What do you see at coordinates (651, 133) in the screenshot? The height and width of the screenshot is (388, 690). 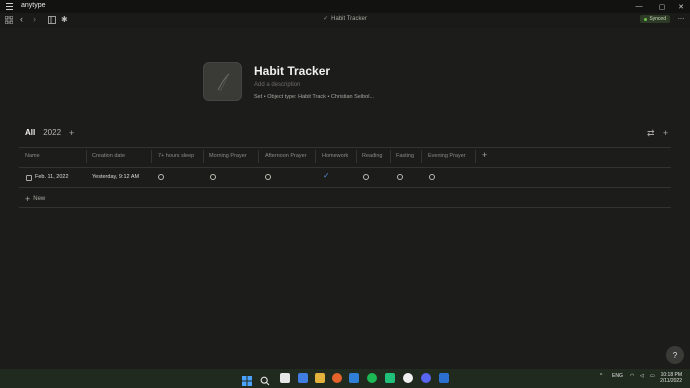 I see `filter-settings-icon: ⇄` at bounding box center [651, 133].